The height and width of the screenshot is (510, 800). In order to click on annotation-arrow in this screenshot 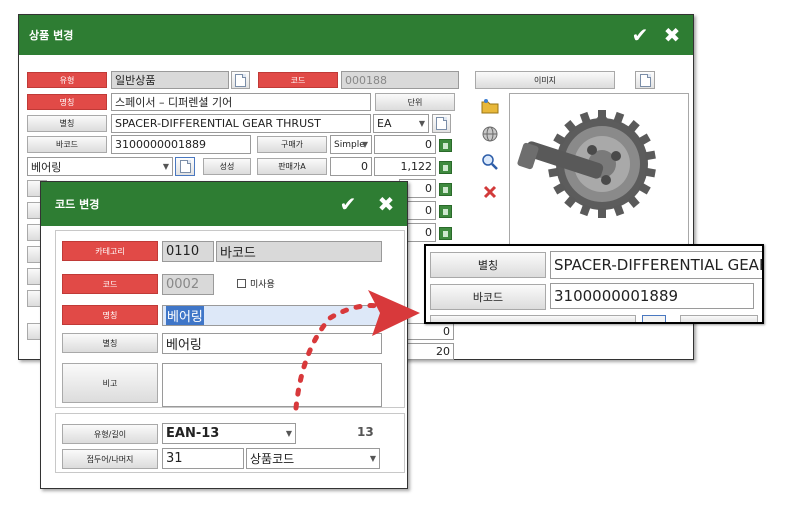, I will do `click(356, 350)`.